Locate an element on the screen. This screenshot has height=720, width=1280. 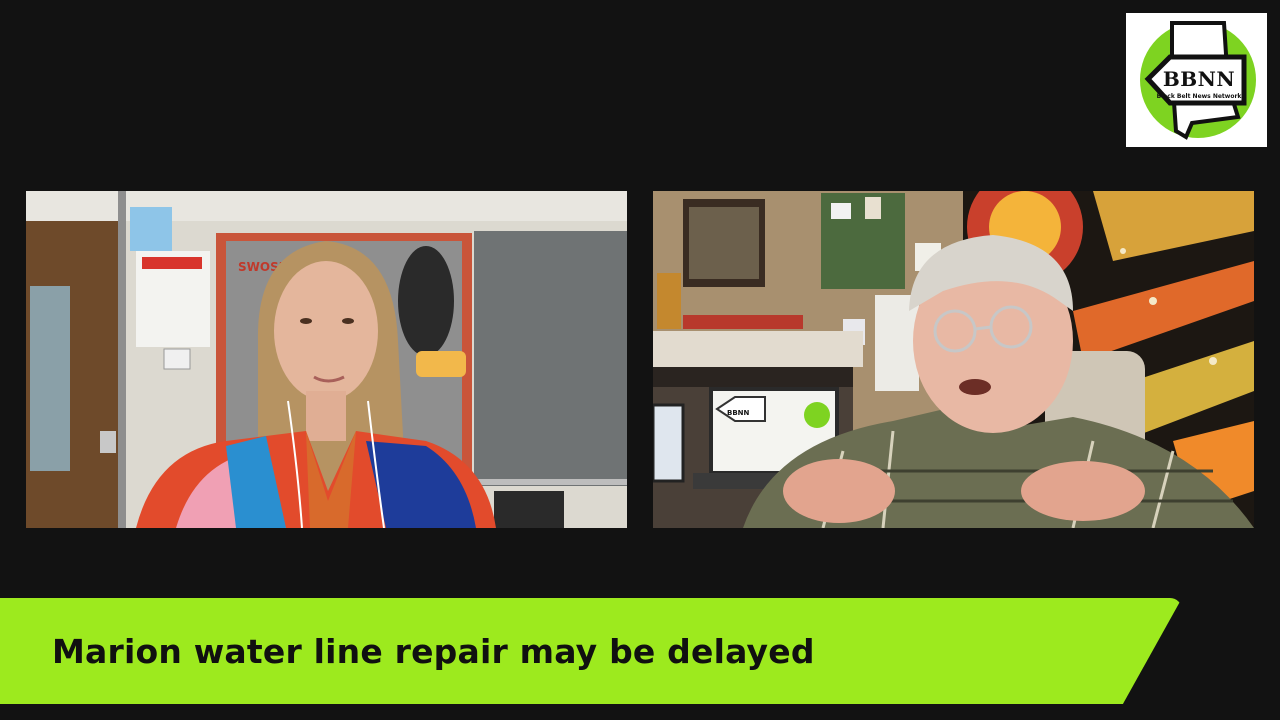
logo-subtitle: Black Belt News Network is located at coordinates (1199, 96).